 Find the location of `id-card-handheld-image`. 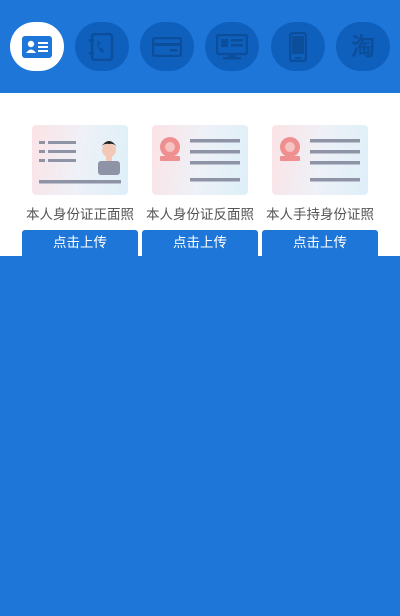

id-card-handheld-image is located at coordinates (320, 160).